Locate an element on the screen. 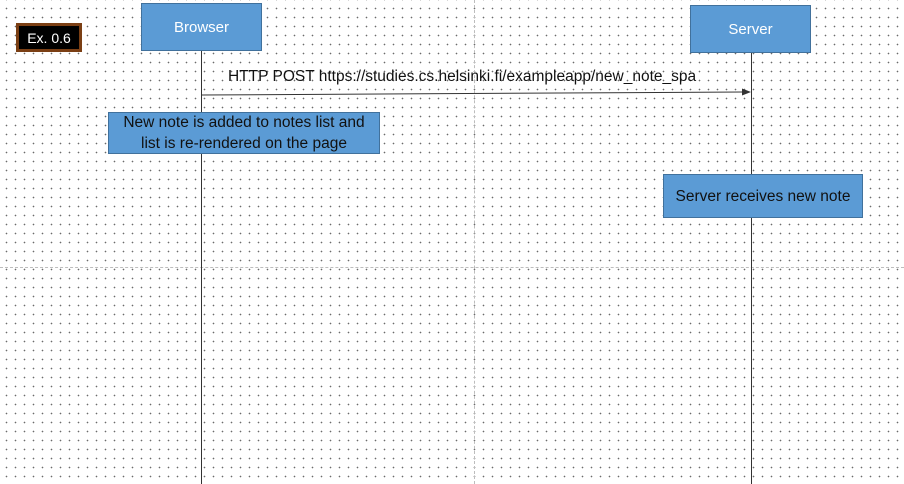 The width and height of the screenshot is (904, 484). server-note-label: Server receives new note is located at coordinates (763, 196).